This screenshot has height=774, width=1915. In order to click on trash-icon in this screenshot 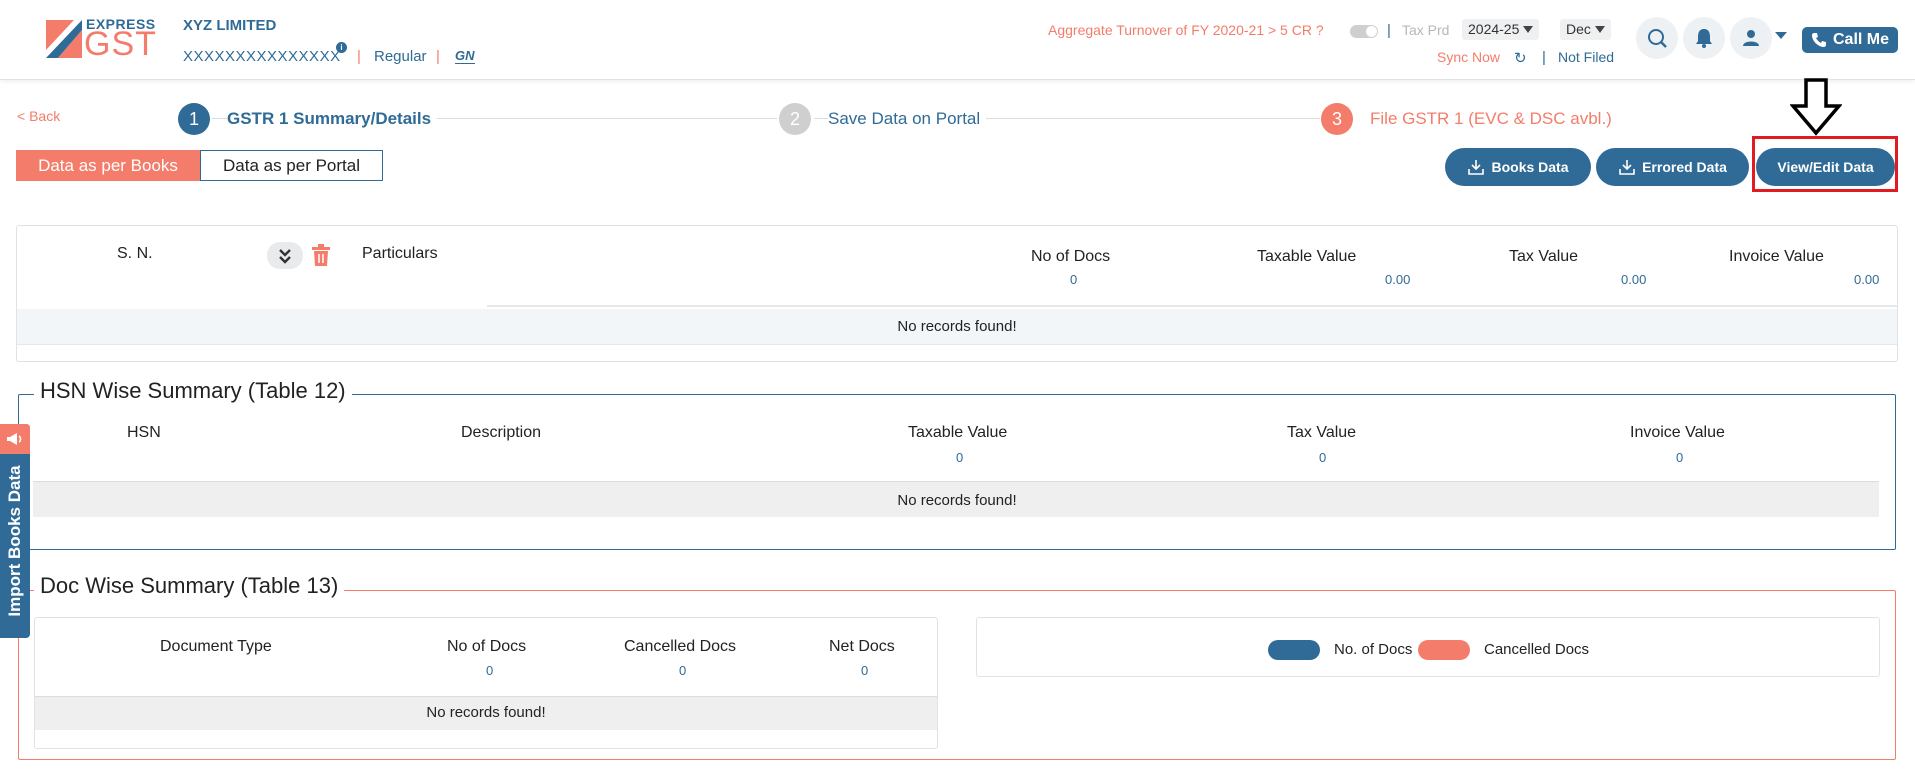, I will do `click(321, 255)`.